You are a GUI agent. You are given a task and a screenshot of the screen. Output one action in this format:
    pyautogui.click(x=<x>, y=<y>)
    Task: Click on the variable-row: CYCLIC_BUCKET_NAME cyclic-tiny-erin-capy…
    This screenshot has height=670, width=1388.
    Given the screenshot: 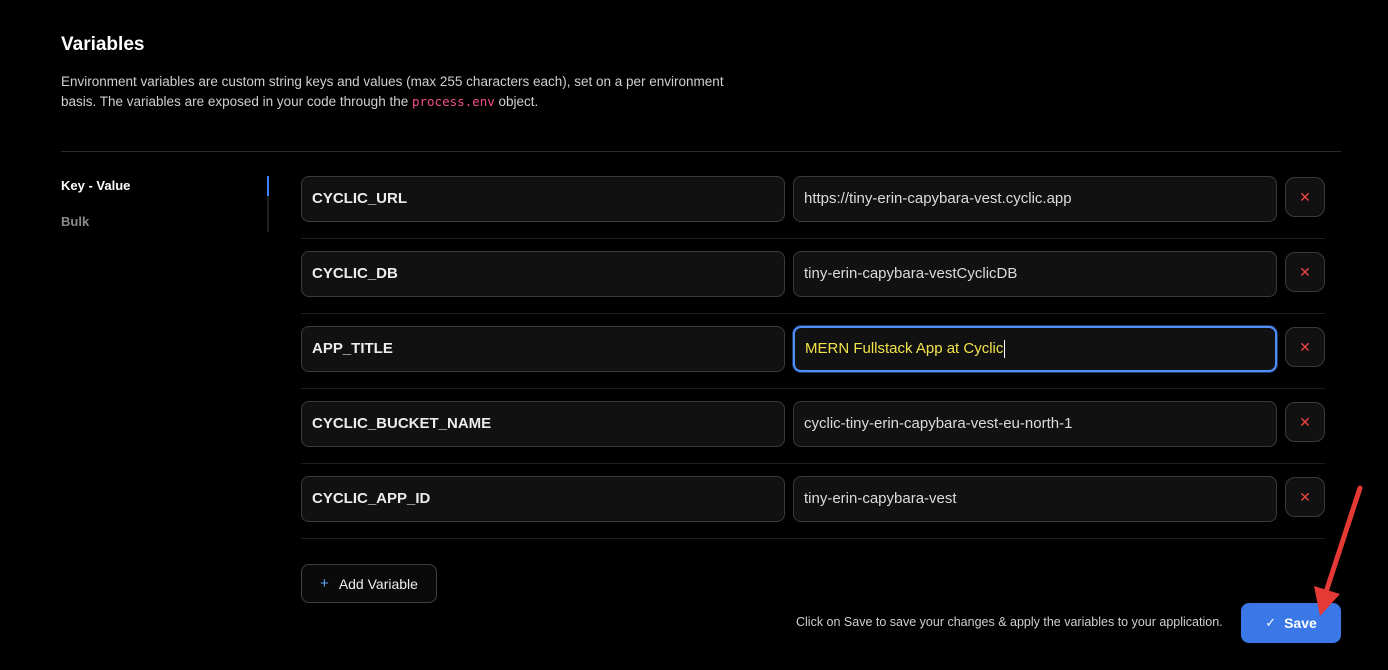 What is the action you would take?
    pyautogui.click(x=813, y=426)
    